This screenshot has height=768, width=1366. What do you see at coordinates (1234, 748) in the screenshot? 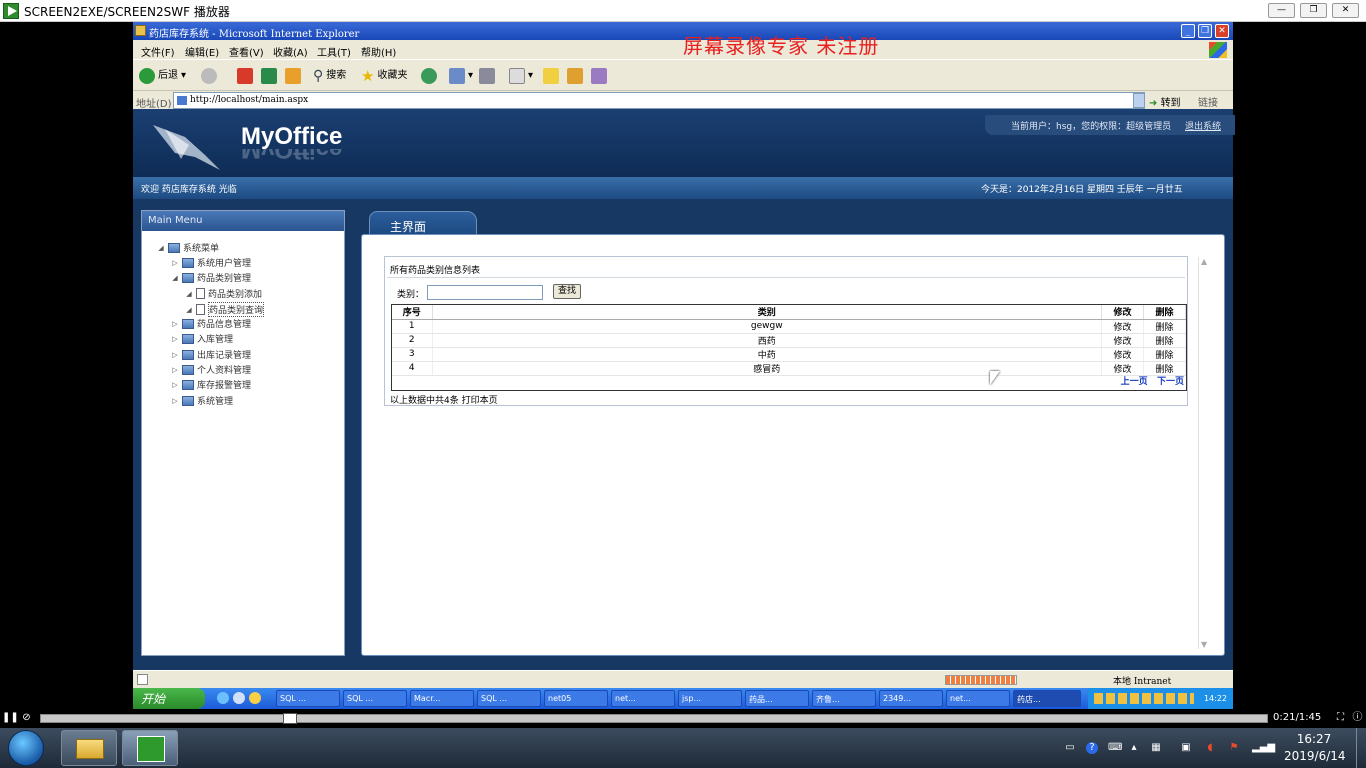
I see `action-center-icon: ⚑` at bounding box center [1234, 748].